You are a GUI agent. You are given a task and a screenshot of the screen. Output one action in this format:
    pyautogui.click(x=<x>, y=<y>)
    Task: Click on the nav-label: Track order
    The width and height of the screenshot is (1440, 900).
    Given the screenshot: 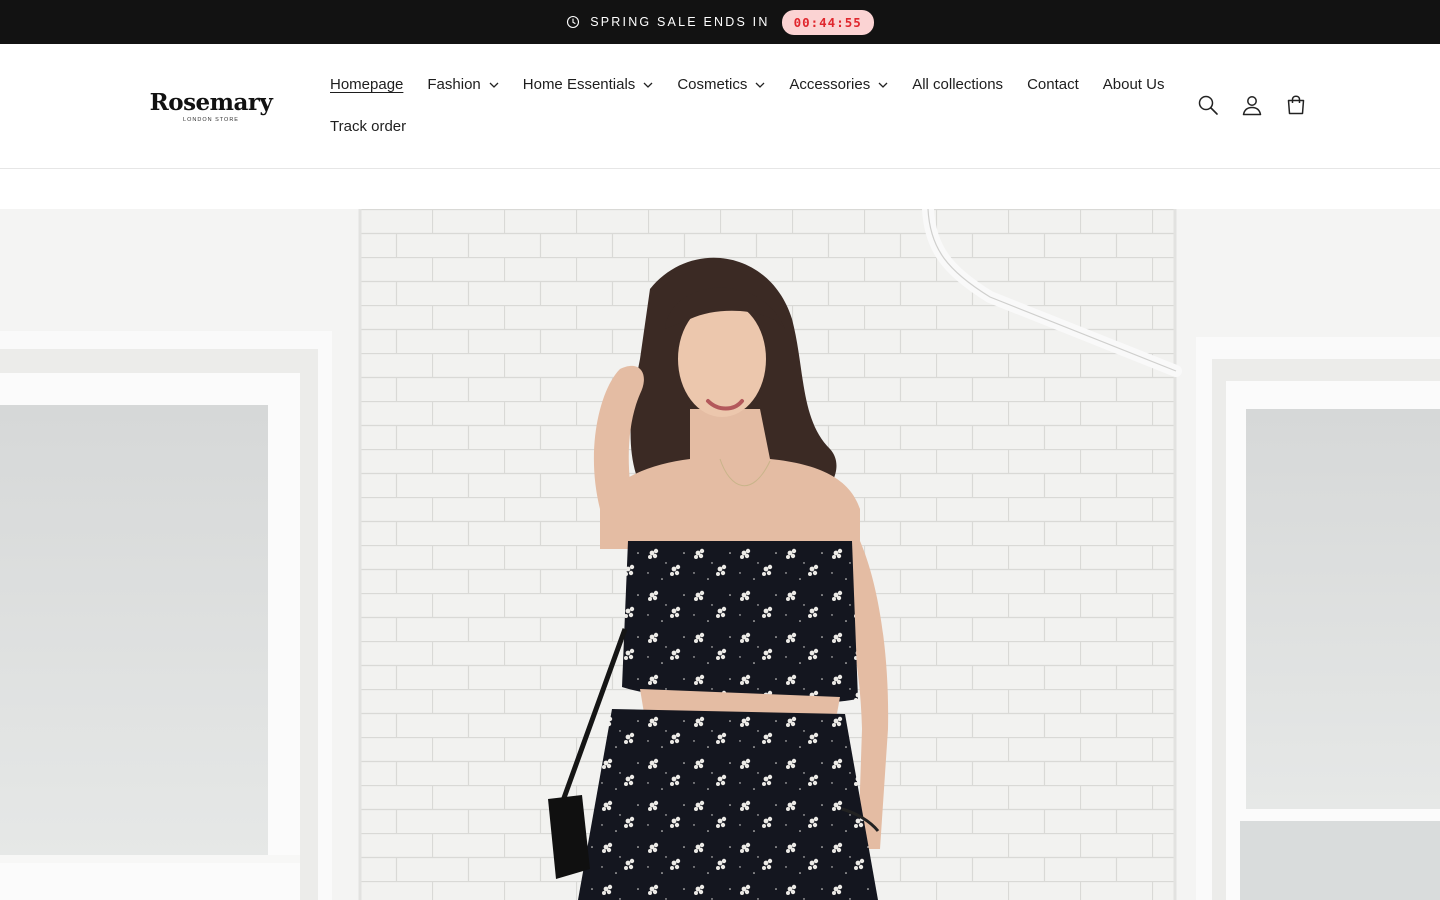 What is the action you would take?
    pyautogui.click(x=368, y=126)
    